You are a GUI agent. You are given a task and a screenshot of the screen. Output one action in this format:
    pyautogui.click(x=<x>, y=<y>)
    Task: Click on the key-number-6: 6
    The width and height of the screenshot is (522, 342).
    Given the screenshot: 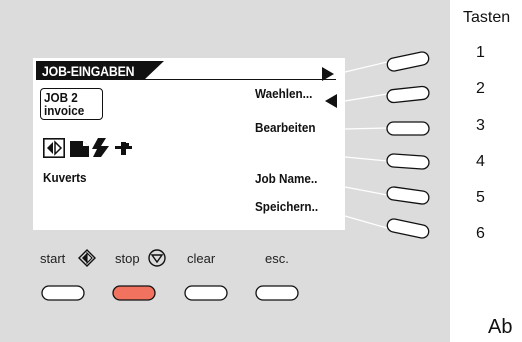 What is the action you would take?
    pyautogui.click(x=480, y=233)
    